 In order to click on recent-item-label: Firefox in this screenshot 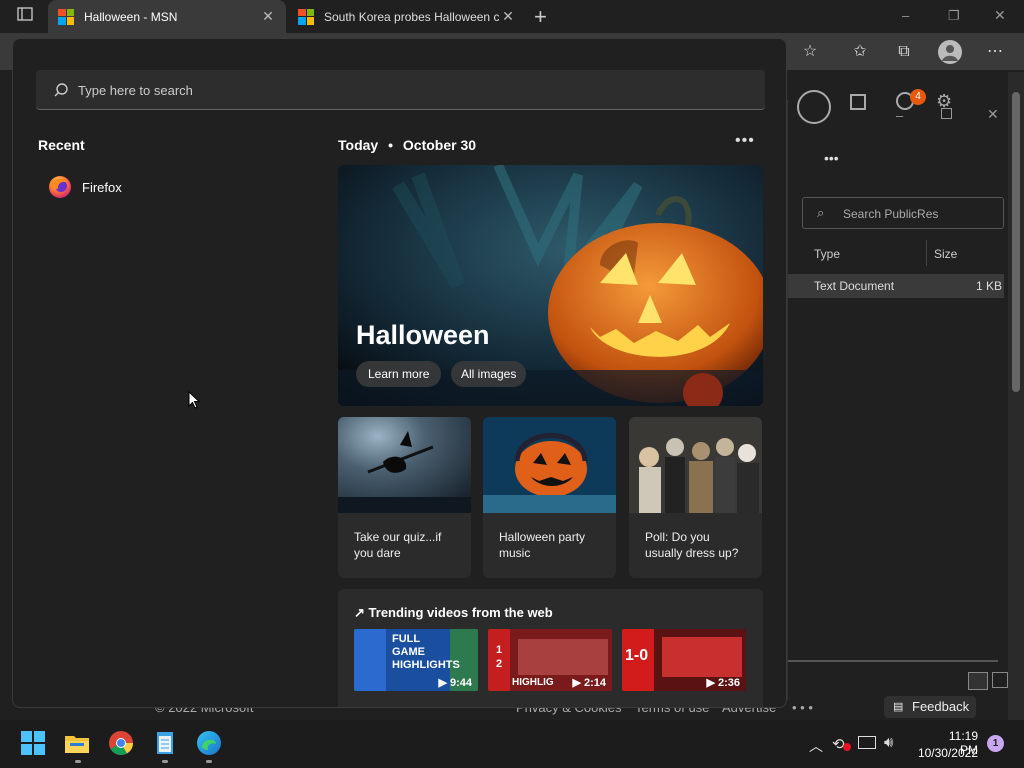, I will do `click(102, 187)`.